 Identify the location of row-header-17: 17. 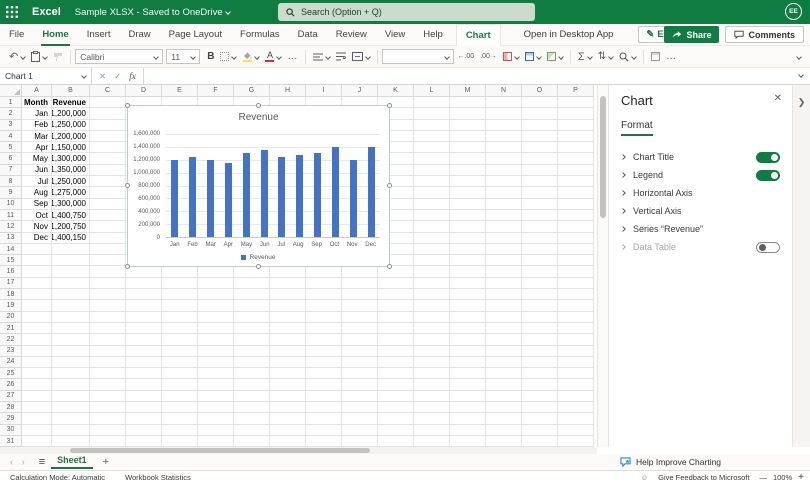
(11, 283).